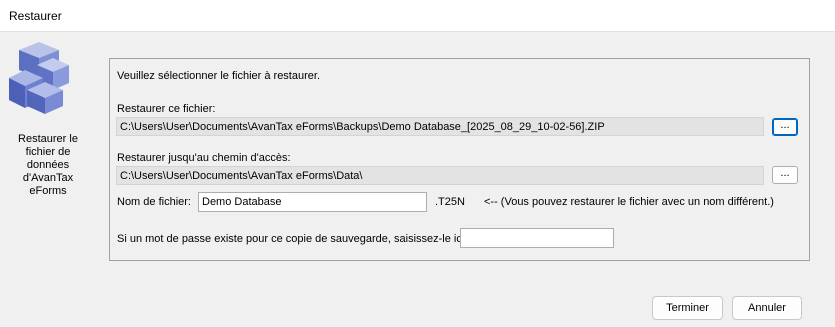 This screenshot has width=835, height=327. What do you see at coordinates (450, 202) in the screenshot?
I see `extension-label: .T25N` at bounding box center [450, 202].